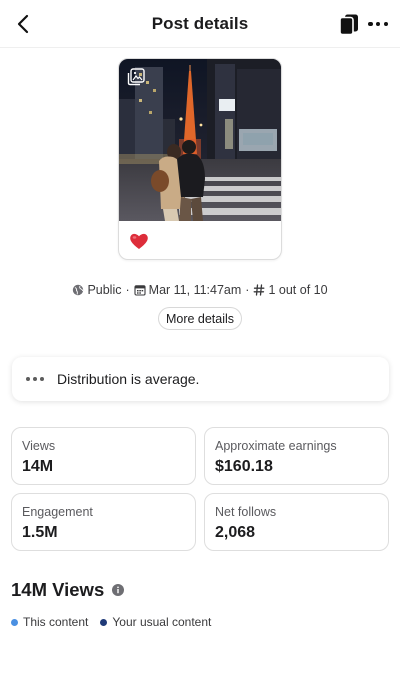 The width and height of the screenshot is (400, 682). What do you see at coordinates (103, 456) in the screenshot?
I see `stat-card-views: Views 14M` at bounding box center [103, 456].